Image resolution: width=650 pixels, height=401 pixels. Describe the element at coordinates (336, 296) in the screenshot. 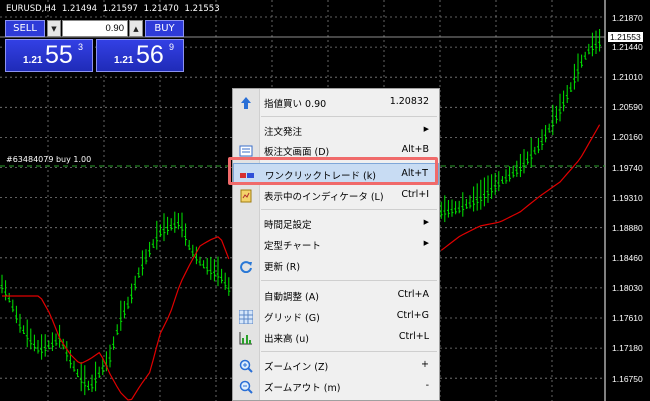

I see `menu-item-auto-scroll: 自動調整 (A) Ctrl+A` at that location.